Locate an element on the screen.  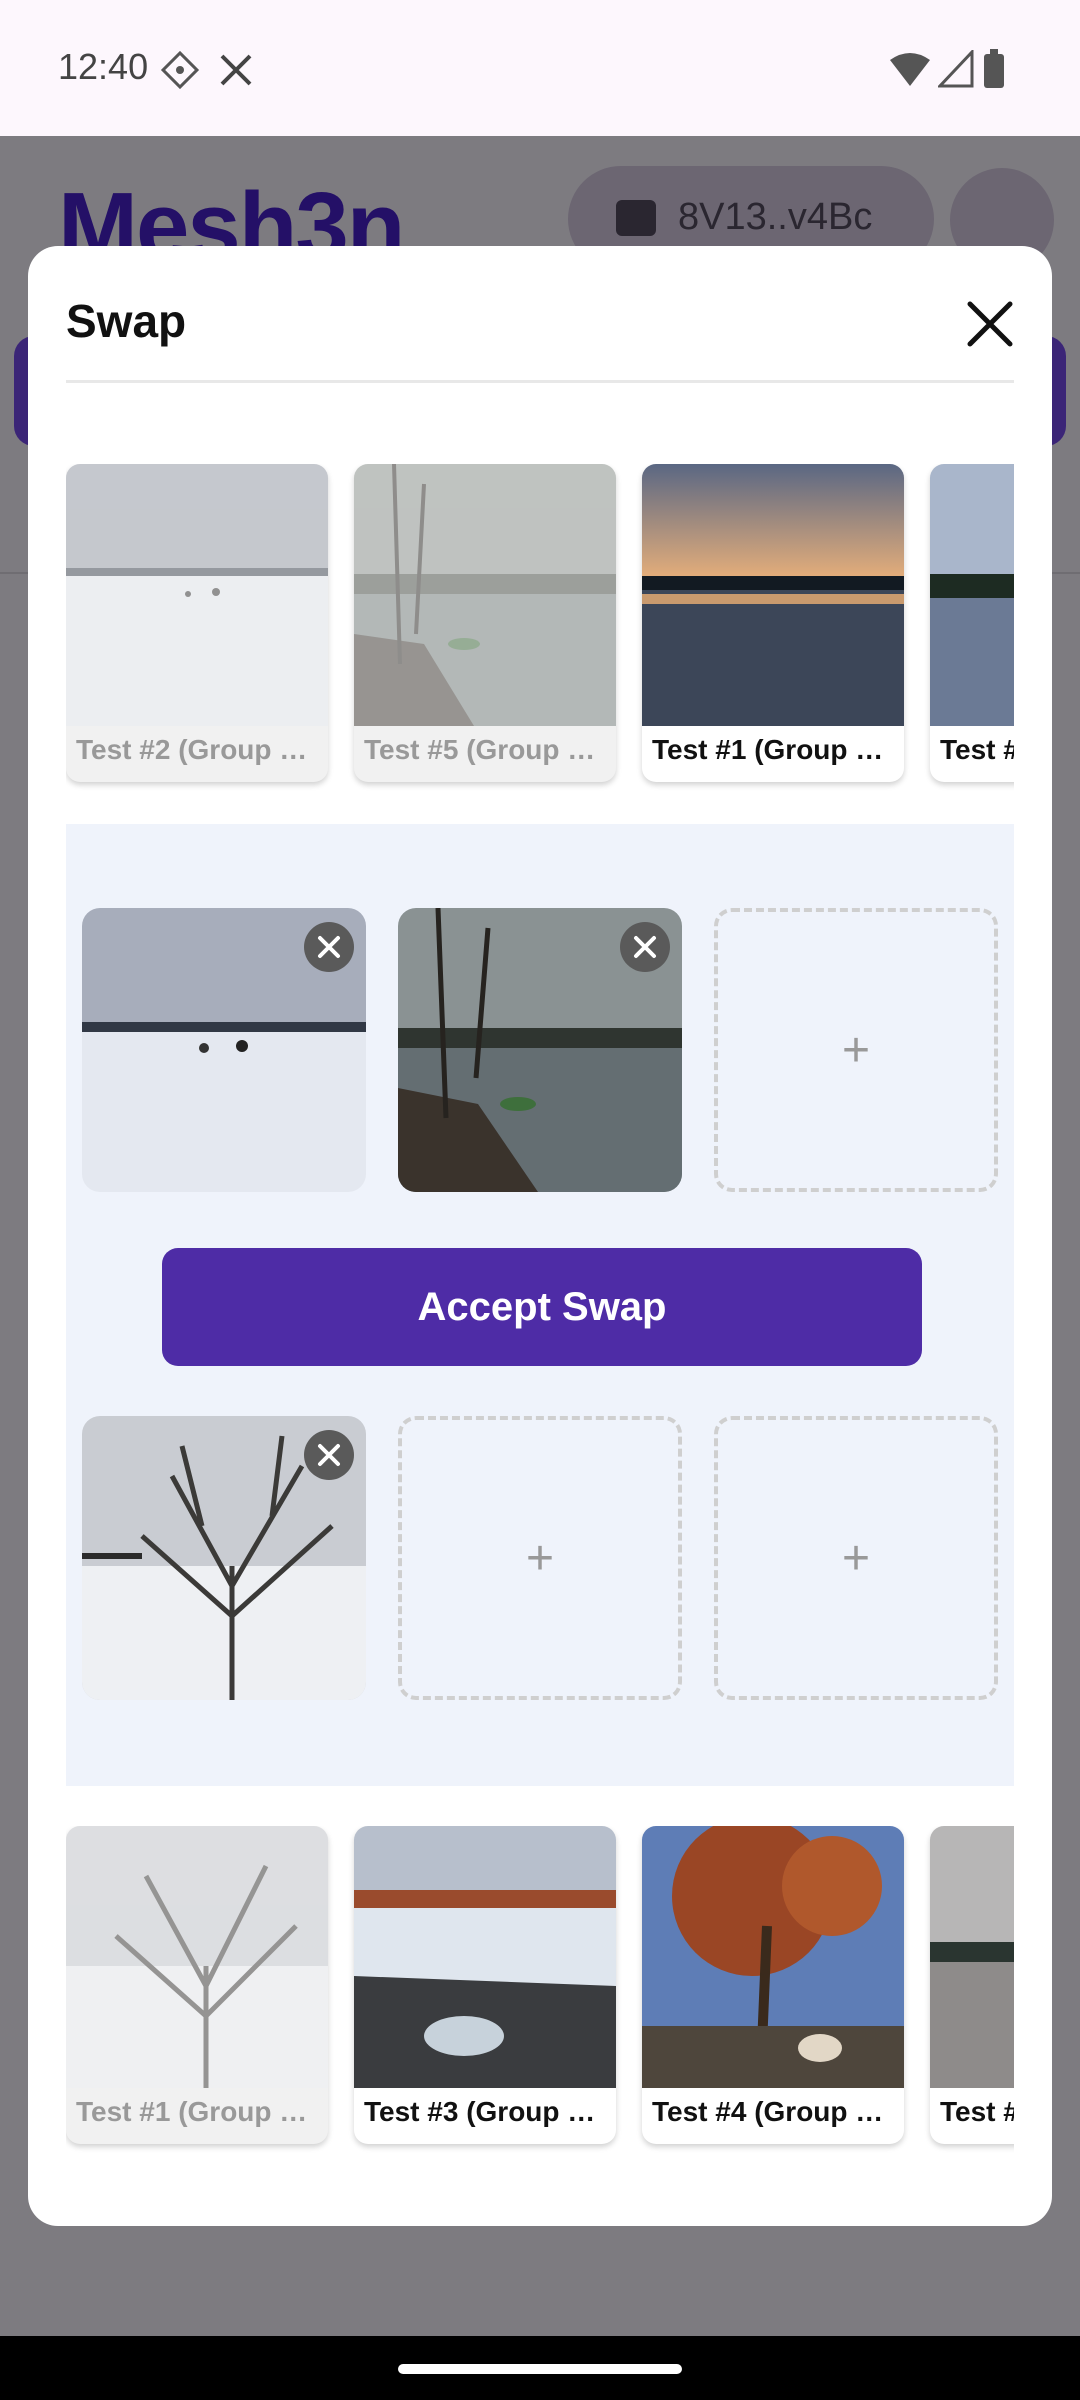
top-nft-strip: Test #2 (Group #… Test #5 (Group #… Test is located at coordinates (540, 629).